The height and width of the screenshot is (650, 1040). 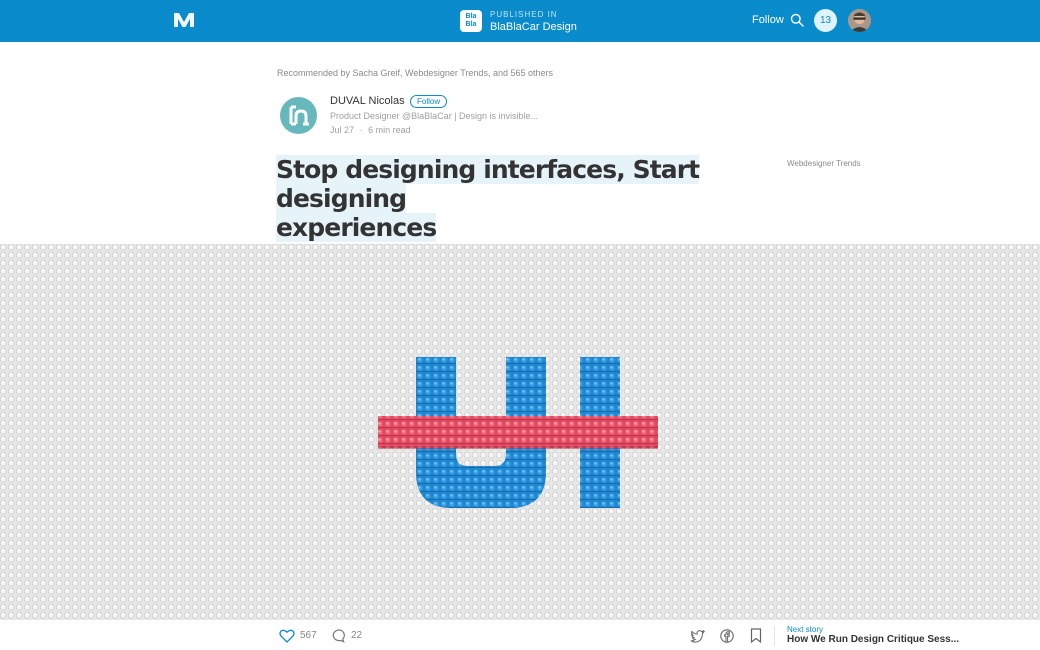 I want to click on medium-logo-icon, so click(x=184, y=20).